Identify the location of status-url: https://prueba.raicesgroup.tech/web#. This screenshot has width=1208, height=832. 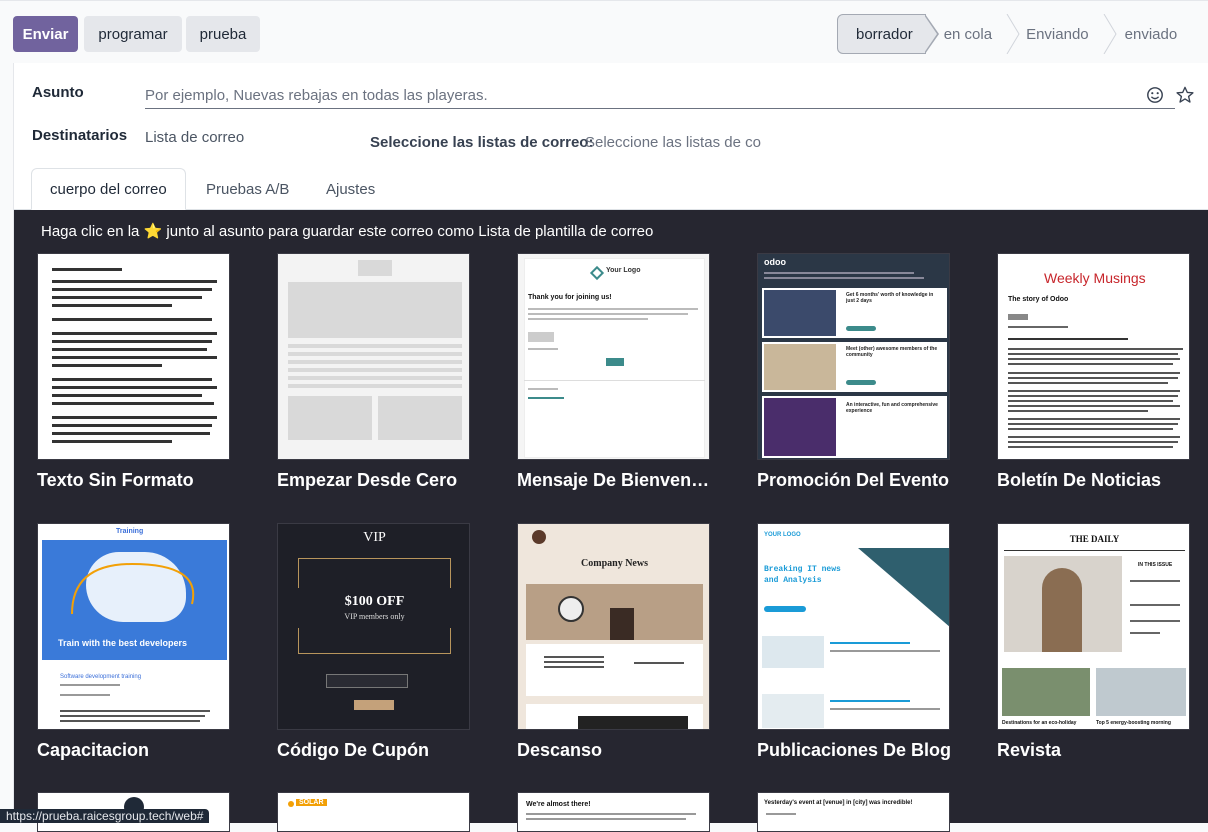
(105, 816).